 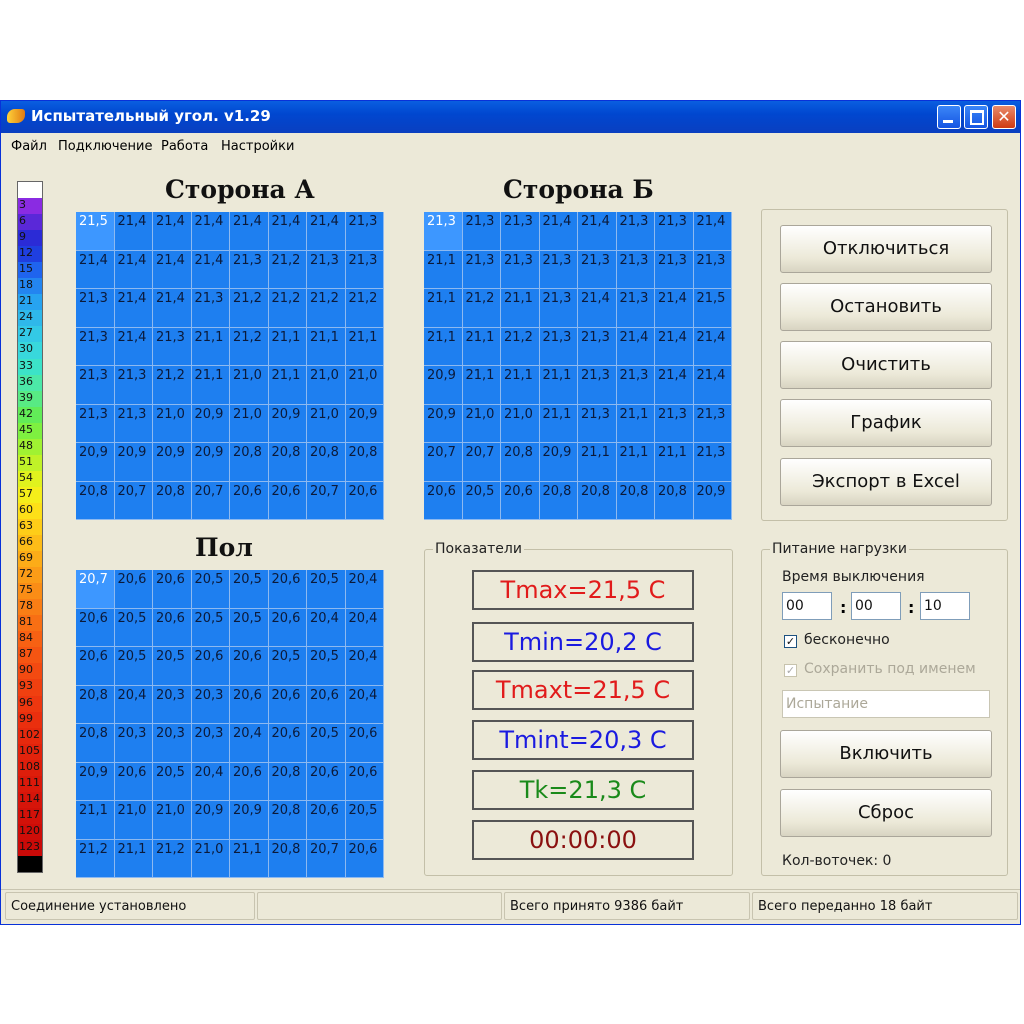 What do you see at coordinates (481, 423) in the screenshot?
I see `side-b-cell: 21,0` at bounding box center [481, 423].